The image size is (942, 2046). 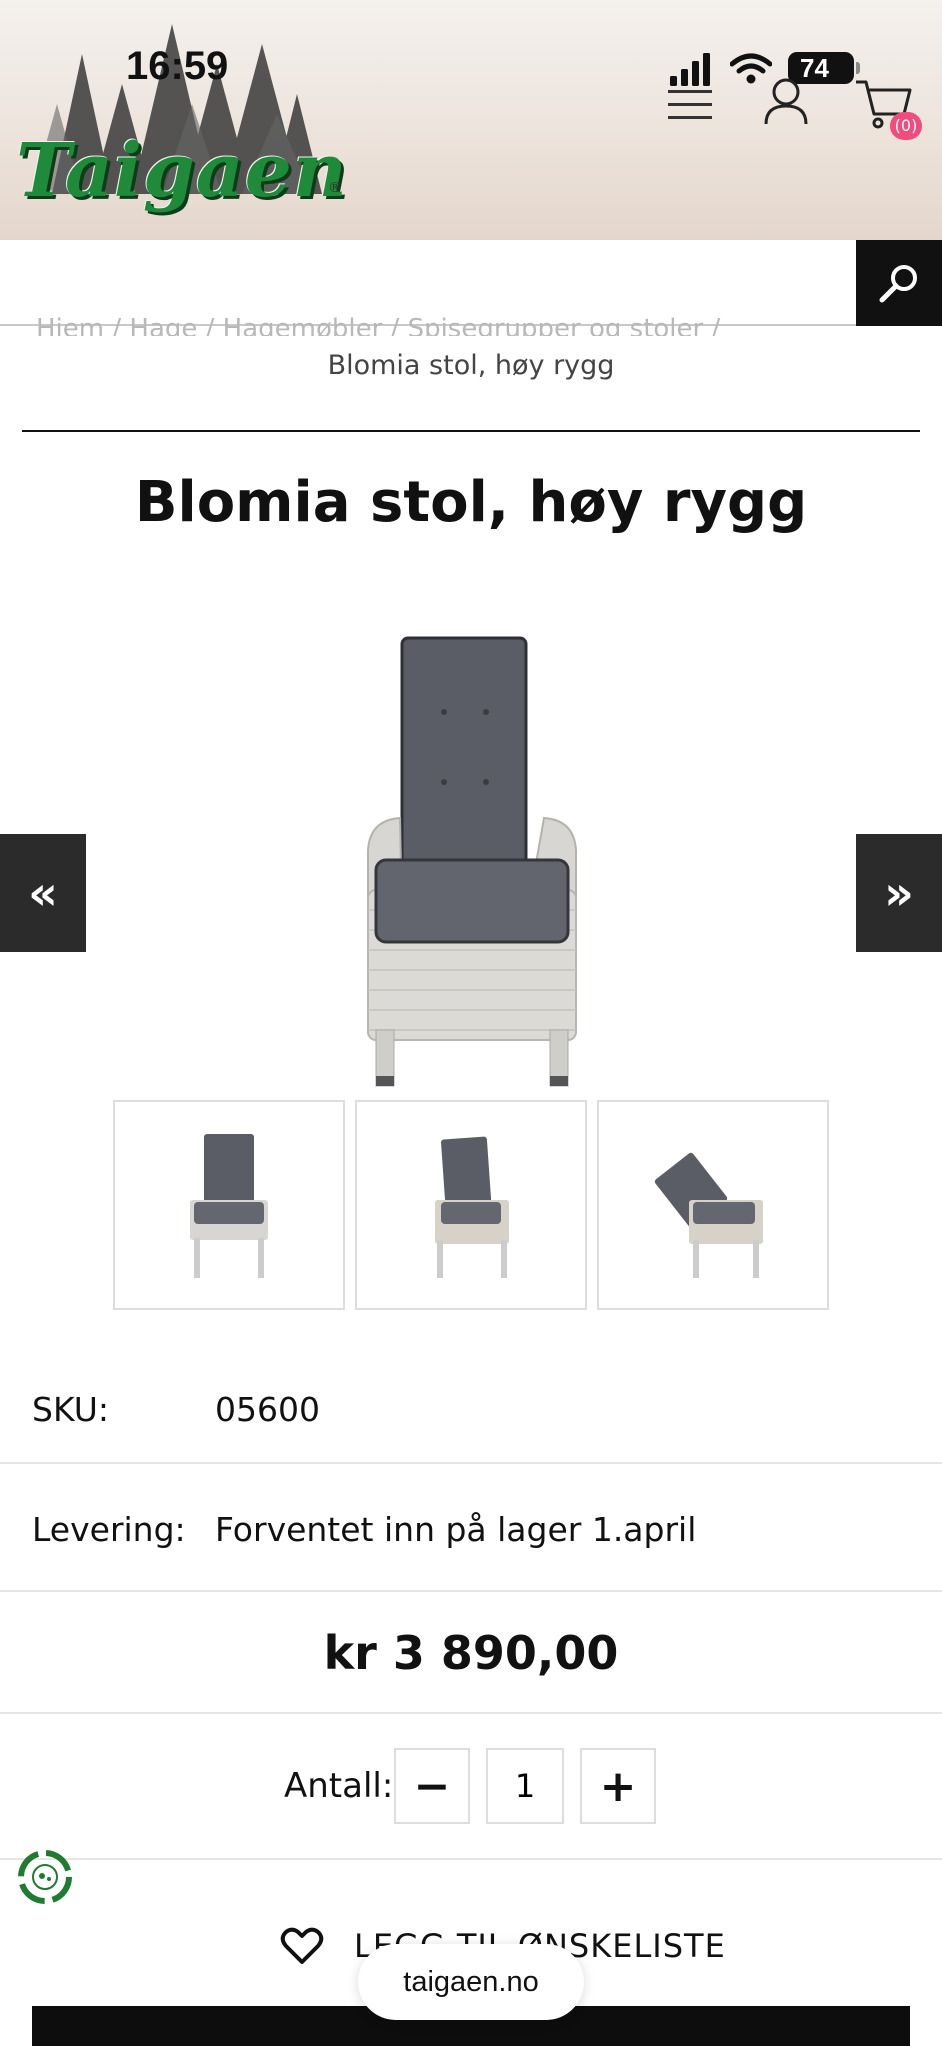 I want to click on search-icon, so click(x=898, y=284).